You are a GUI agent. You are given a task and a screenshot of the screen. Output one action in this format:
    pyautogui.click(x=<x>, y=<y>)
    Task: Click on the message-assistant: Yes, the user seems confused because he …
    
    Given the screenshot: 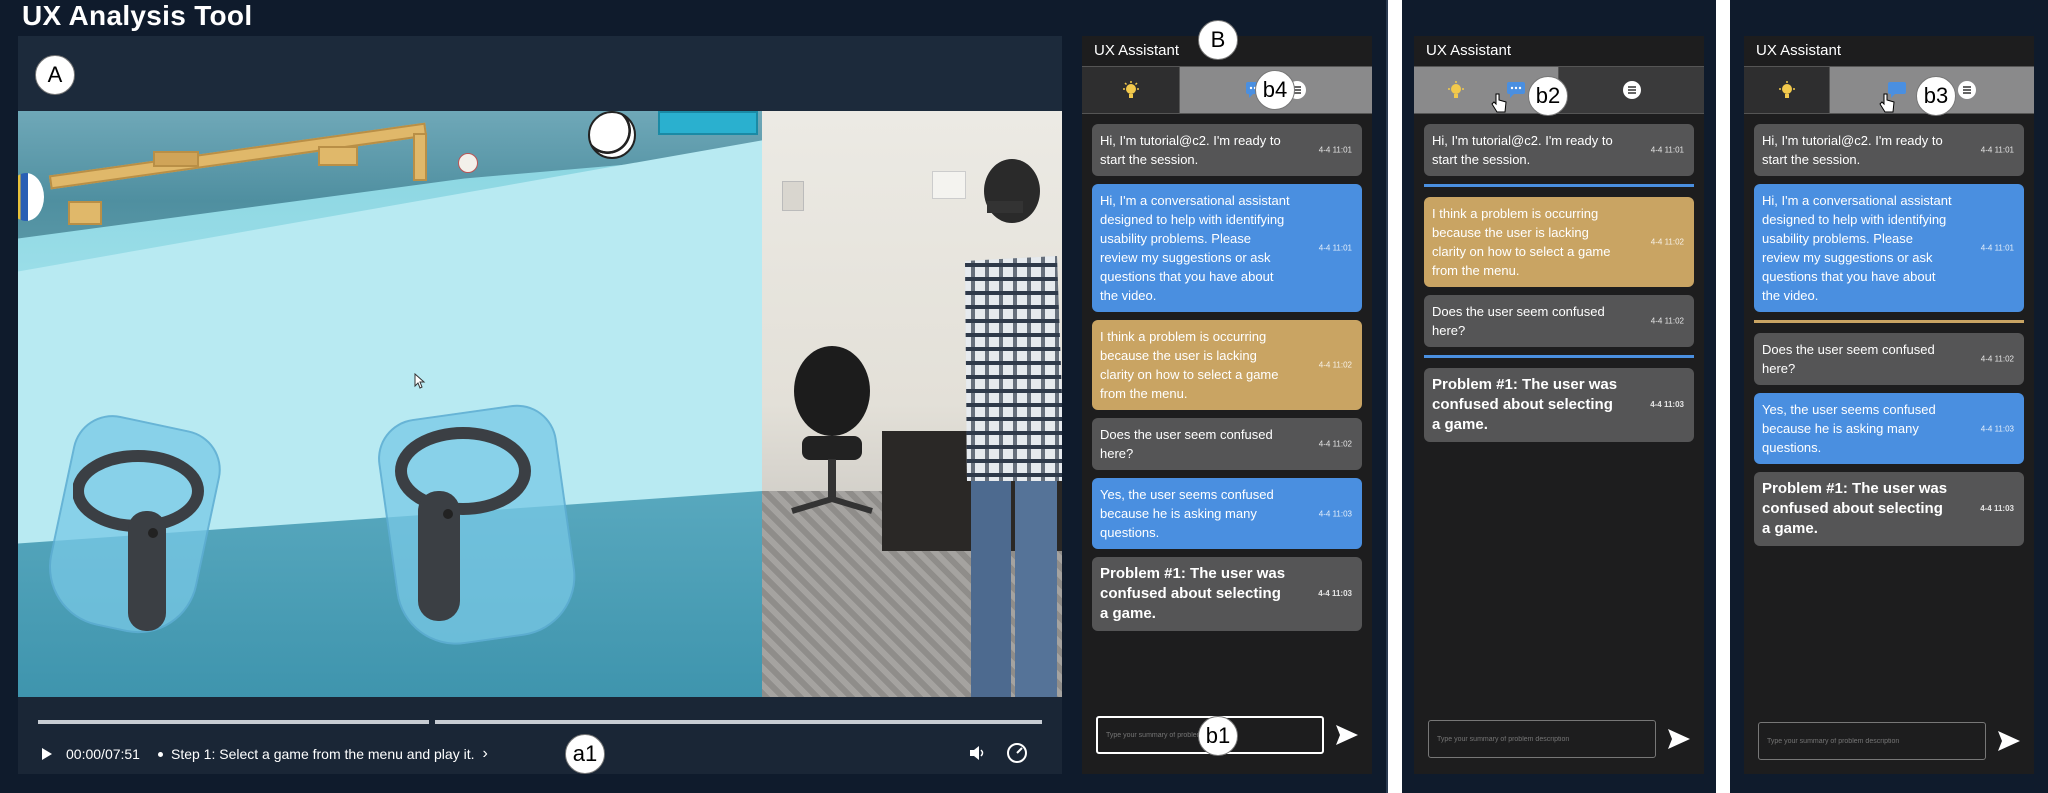 What is the action you would take?
    pyautogui.click(x=1889, y=428)
    